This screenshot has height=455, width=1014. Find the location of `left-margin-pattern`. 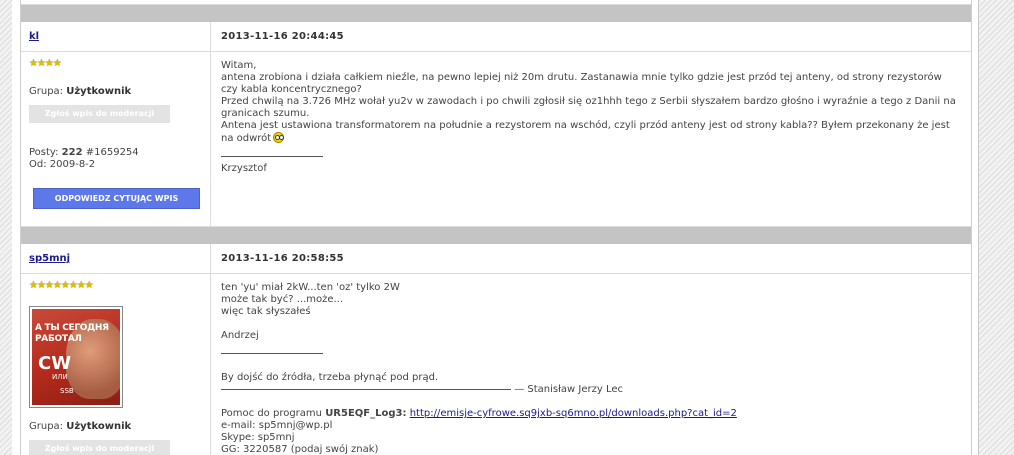

left-margin-pattern is located at coordinates (6, 227).